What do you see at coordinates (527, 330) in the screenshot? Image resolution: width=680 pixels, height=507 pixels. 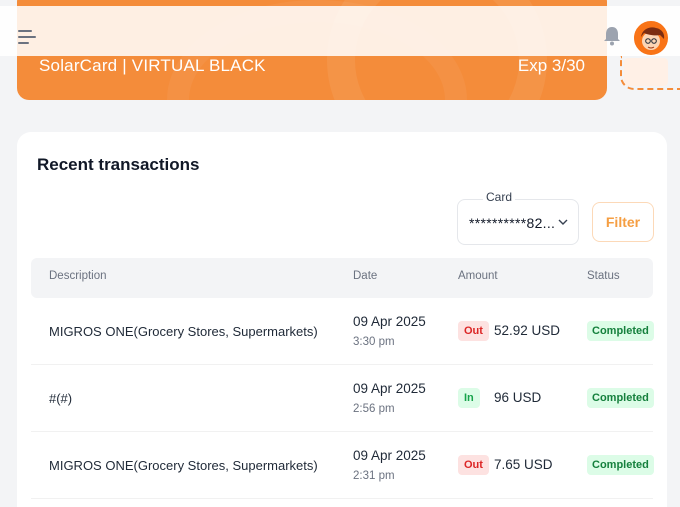 I see `transaction-amount: 52.92 USD` at bounding box center [527, 330].